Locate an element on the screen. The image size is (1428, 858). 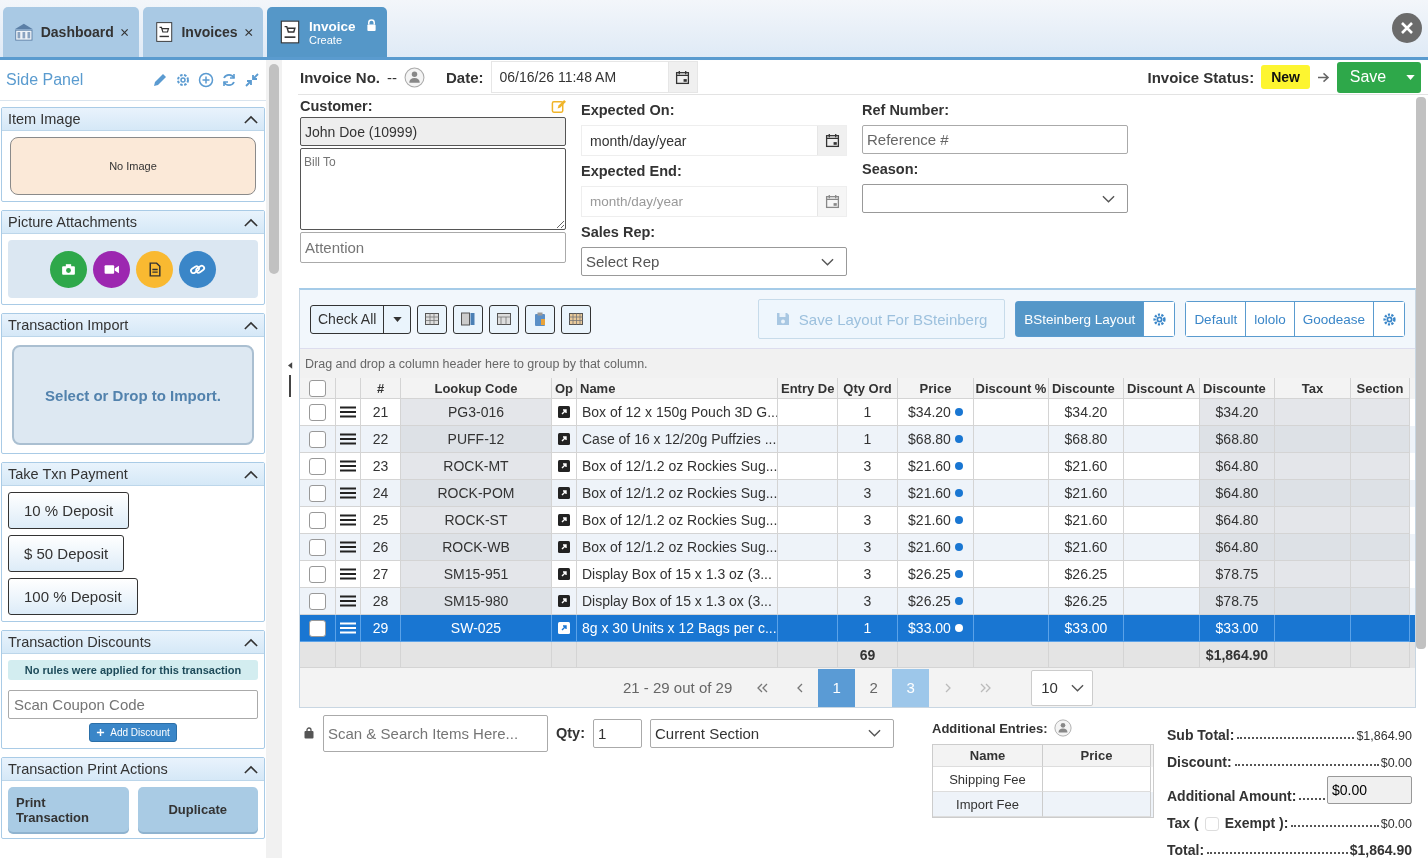
date-field: month/day/year is located at coordinates (714, 140).